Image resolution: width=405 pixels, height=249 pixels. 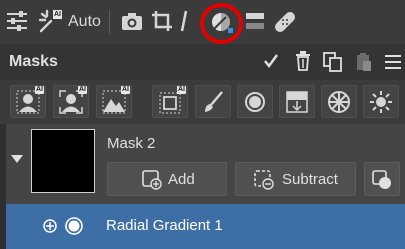 What do you see at coordinates (164, 225) in the screenshot?
I see `mask-component-label: Radial Gradient 1` at bounding box center [164, 225].